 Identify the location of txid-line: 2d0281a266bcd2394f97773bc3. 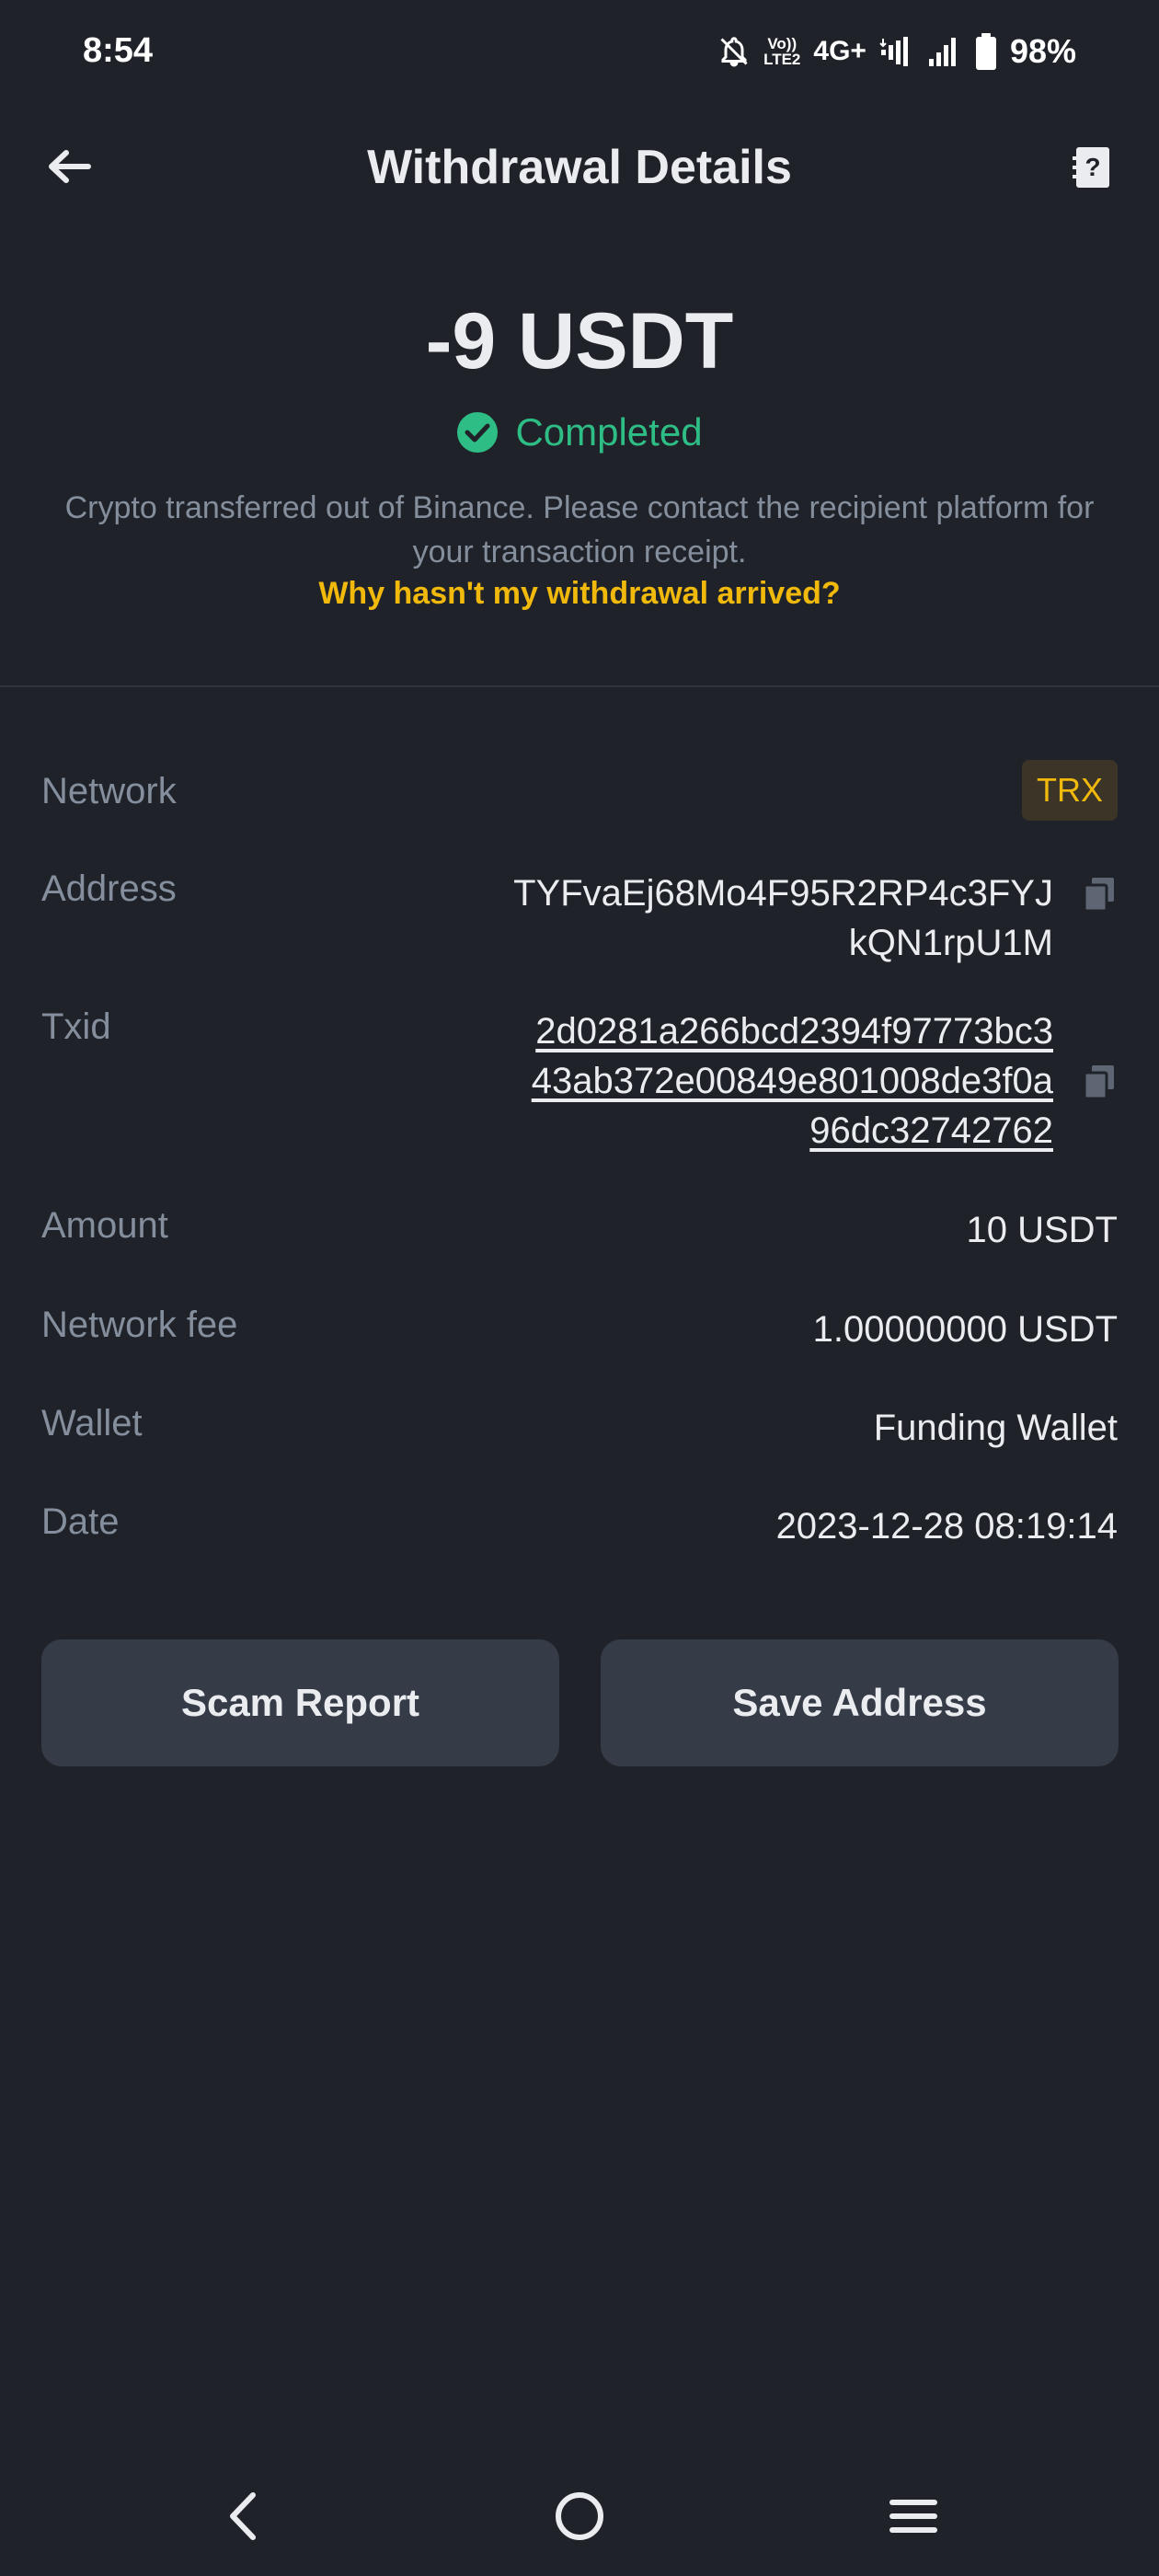
(794, 1031).